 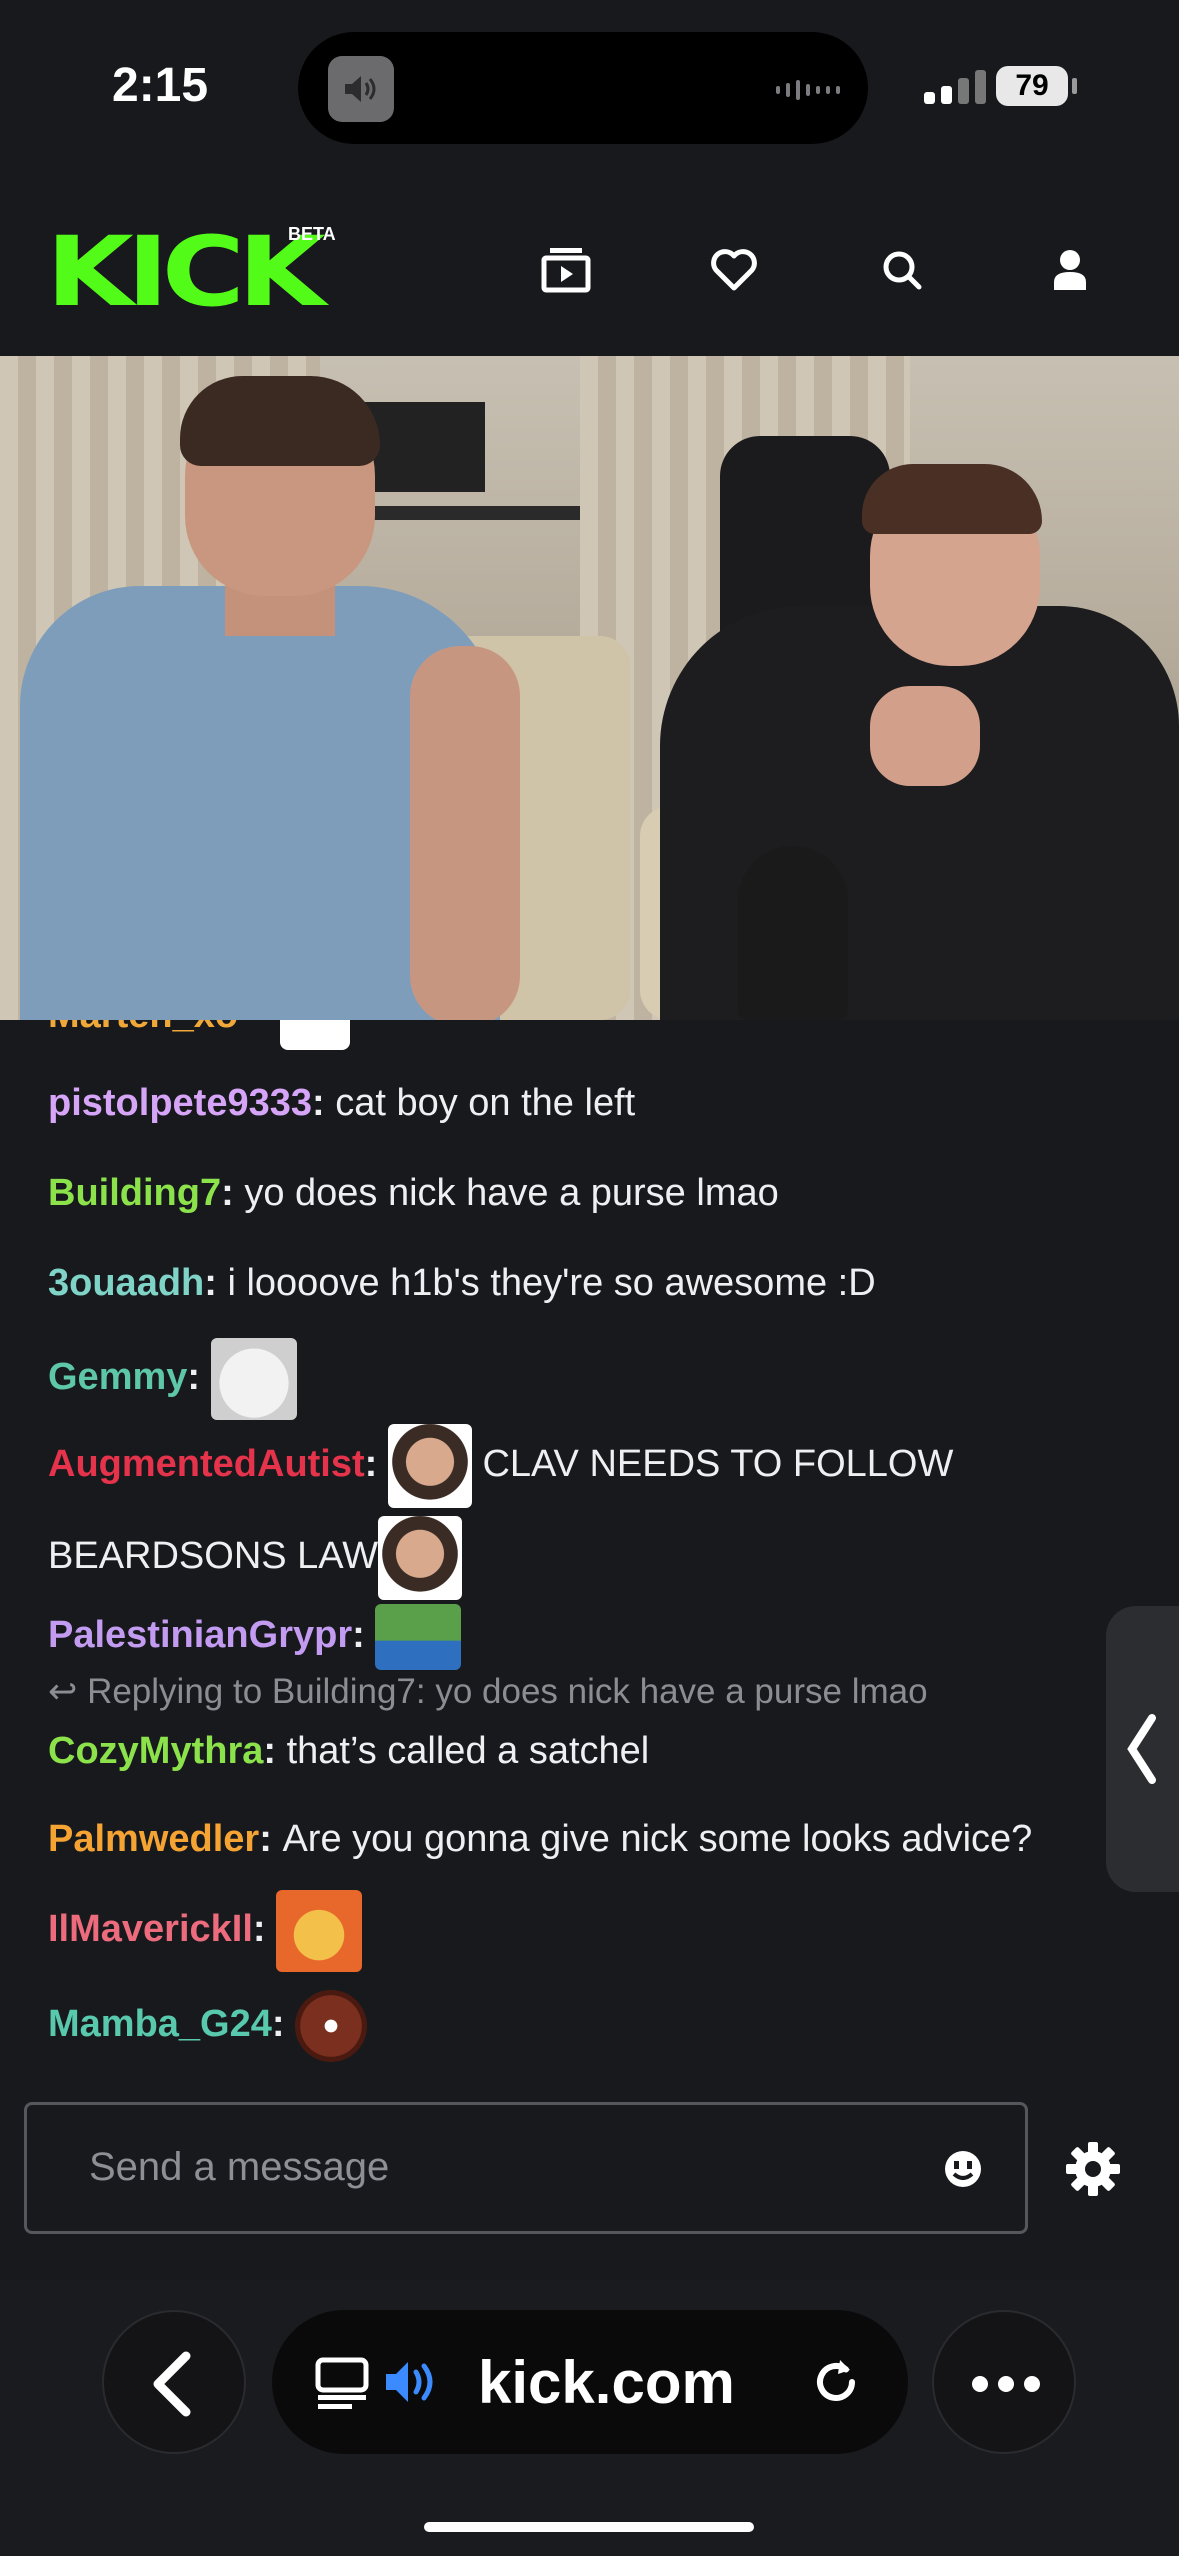 What do you see at coordinates (239, 2167) in the screenshot?
I see `message-placeholder: Send a message` at bounding box center [239, 2167].